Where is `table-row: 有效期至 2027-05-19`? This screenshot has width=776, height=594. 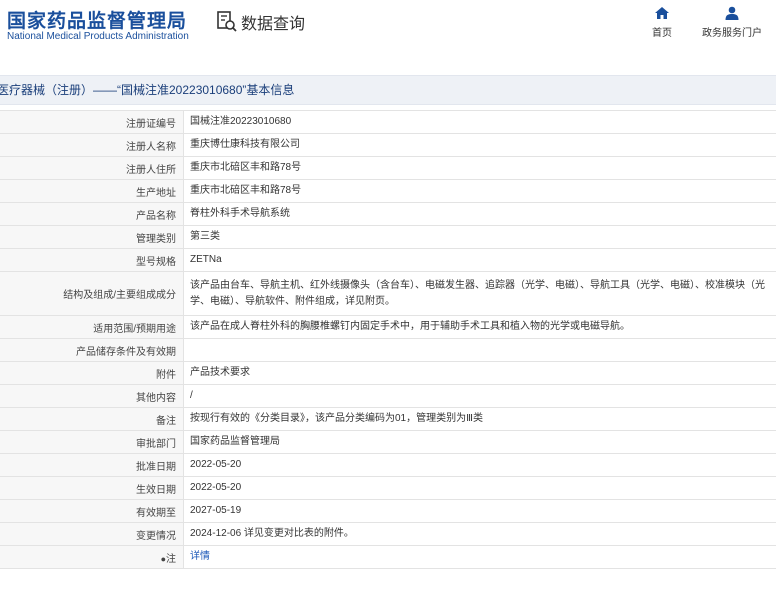
table-row: 有效期至 2027-05-19 is located at coordinates (388, 511).